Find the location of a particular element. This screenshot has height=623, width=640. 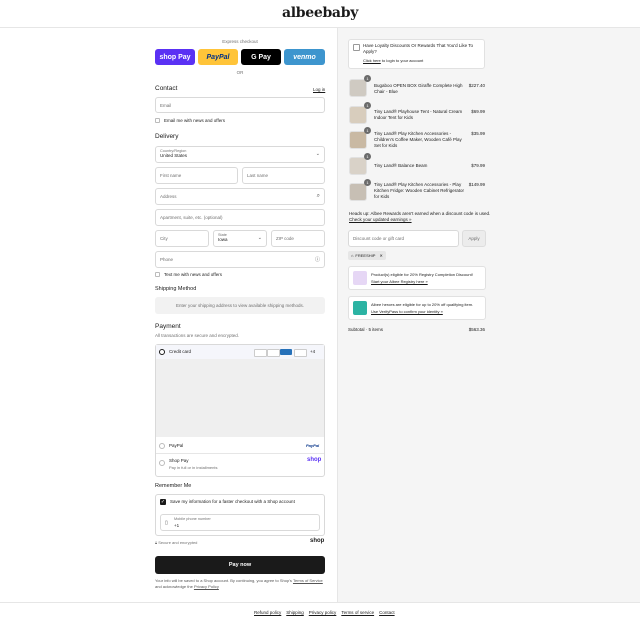

venmo-button: venmo is located at coordinates (304, 57).